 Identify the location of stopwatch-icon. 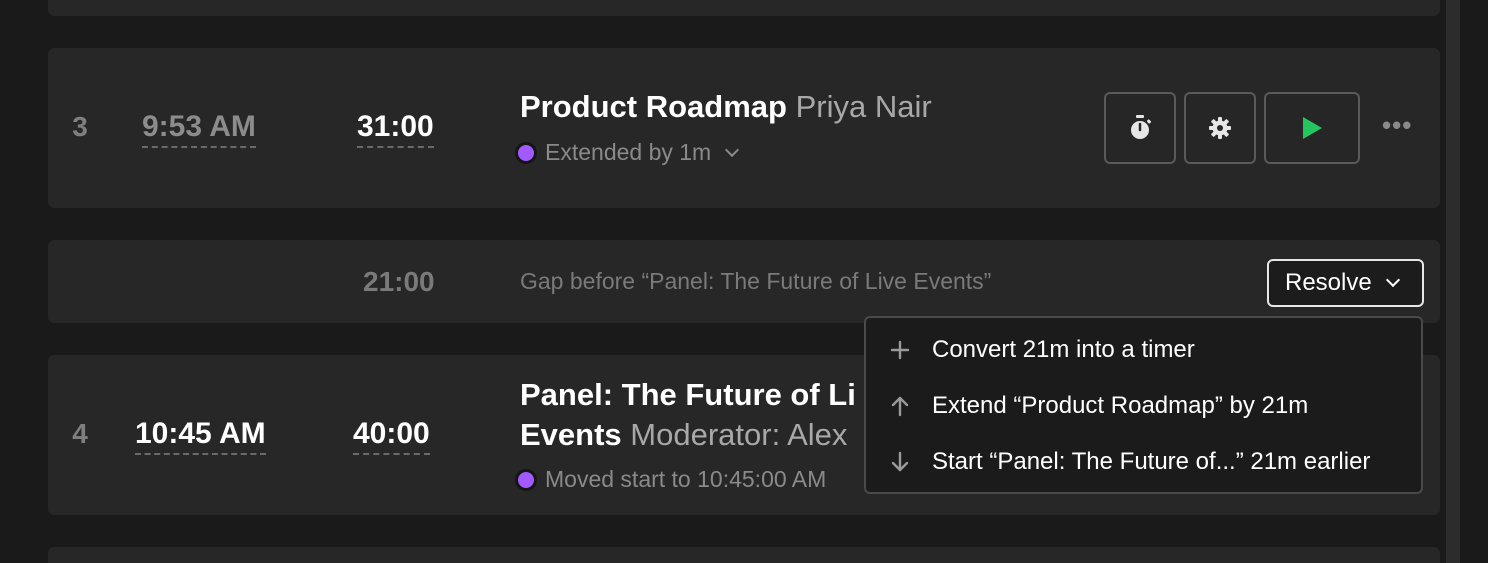
(1141, 127).